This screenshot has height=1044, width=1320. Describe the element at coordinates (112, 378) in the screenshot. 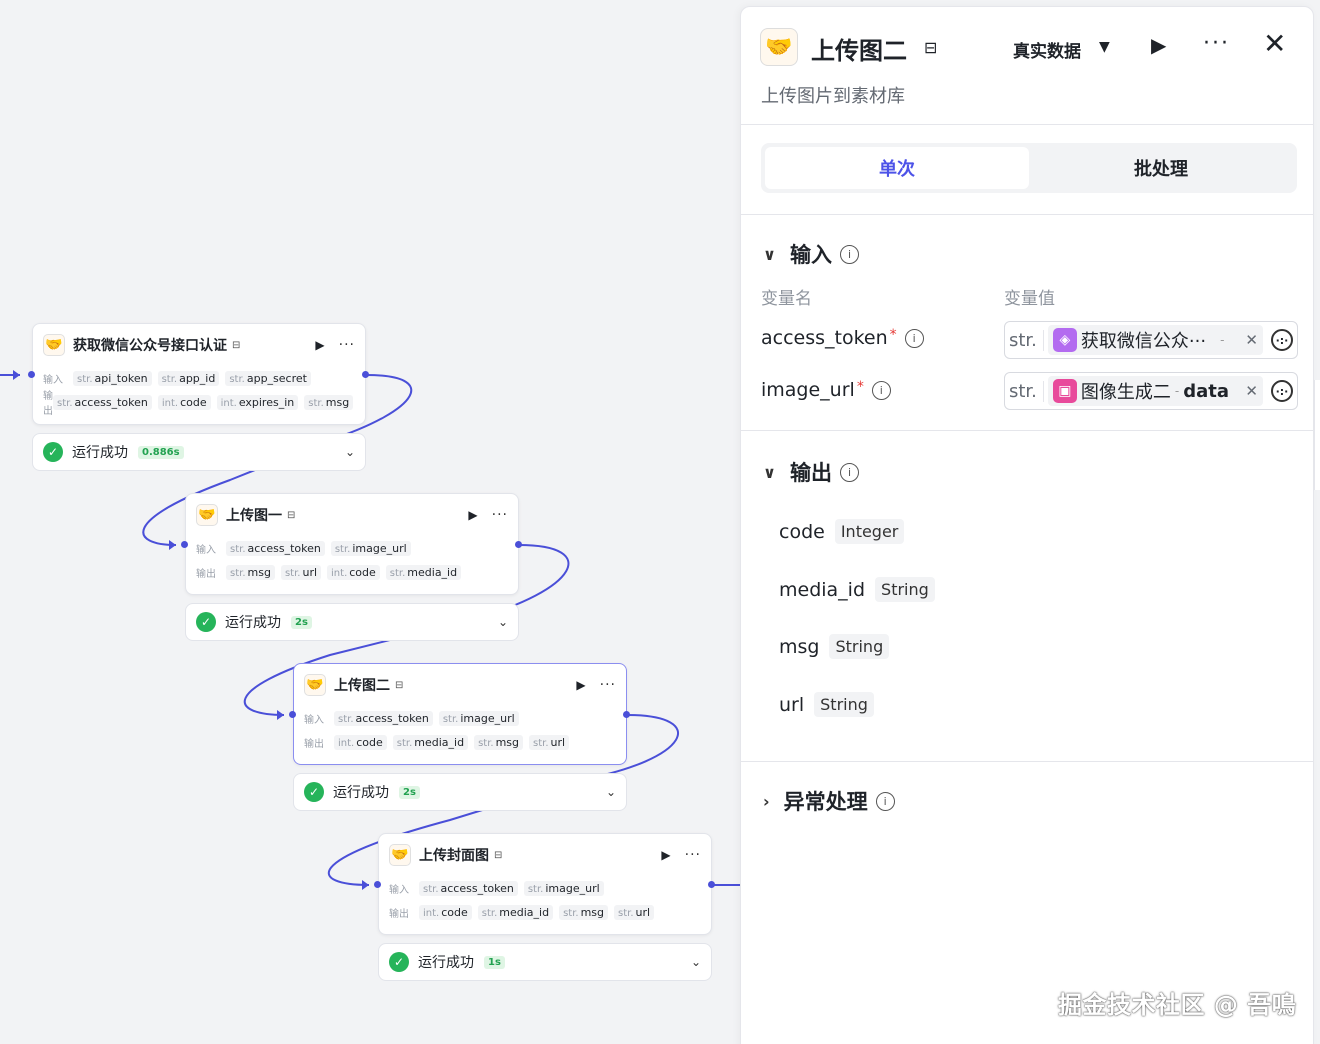

I see `param-tag: str. api_token` at that location.